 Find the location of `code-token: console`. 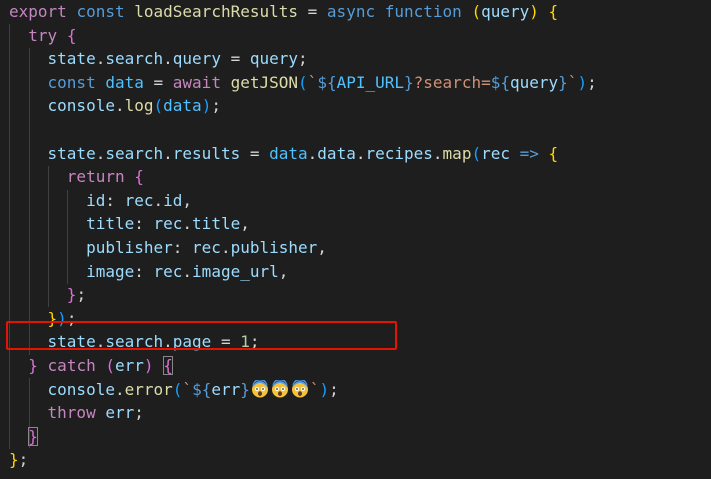

code-token: console is located at coordinates (81, 389).